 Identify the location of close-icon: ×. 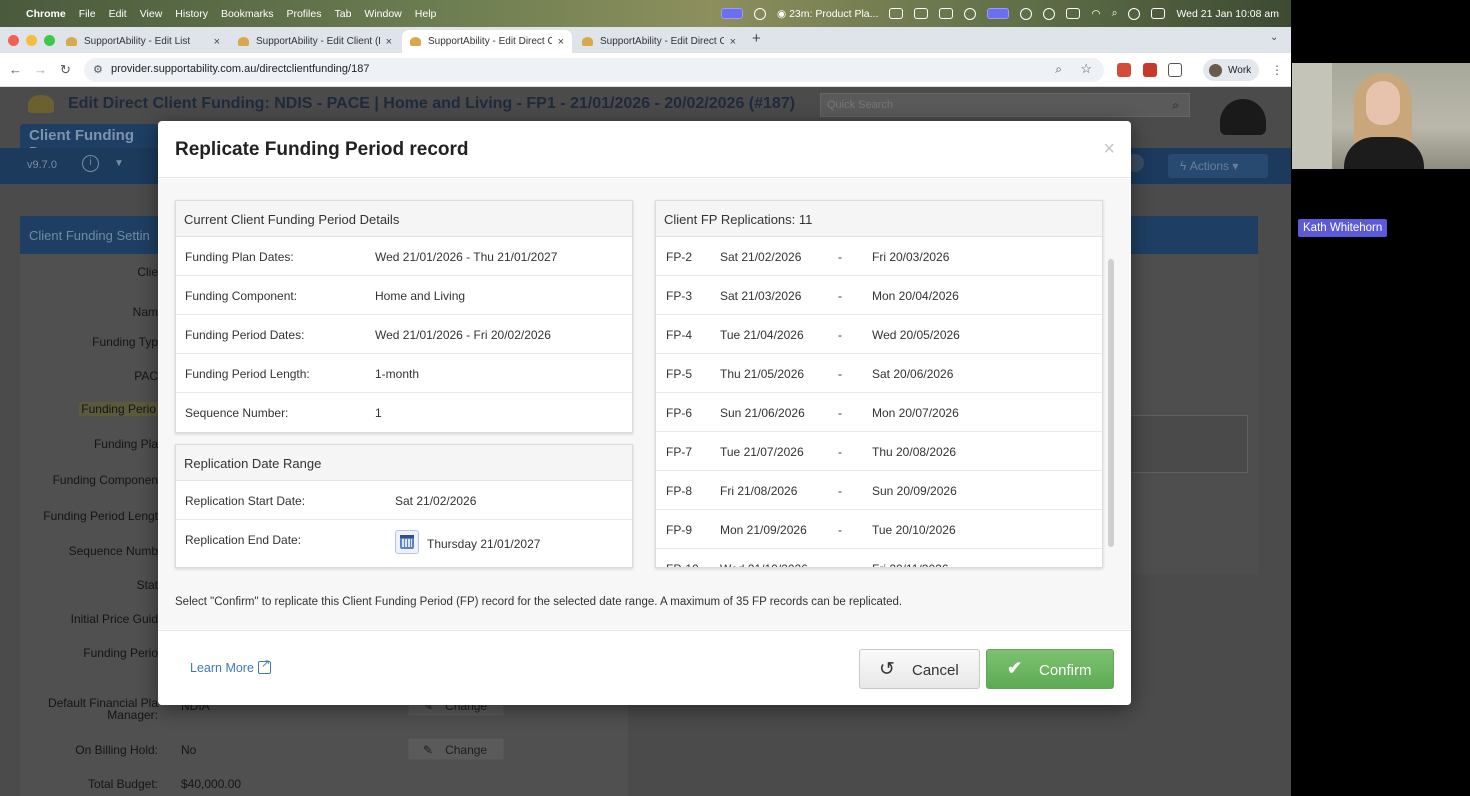
(1109, 149).